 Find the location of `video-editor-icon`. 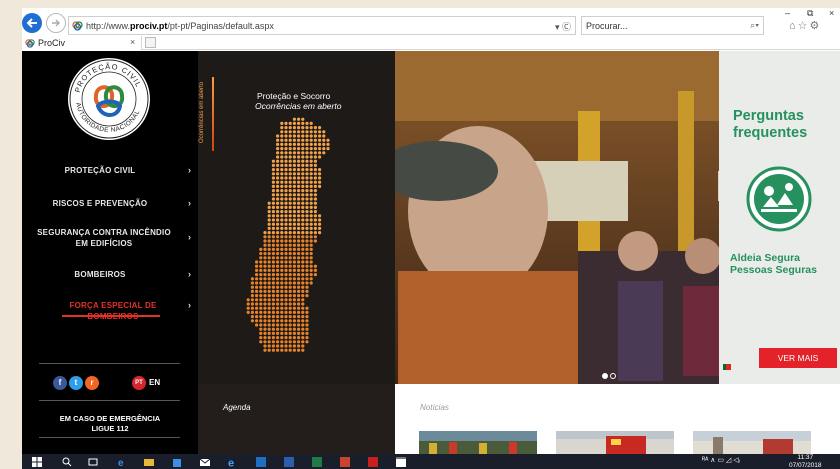

video-editor-icon is located at coordinates (401, 462).